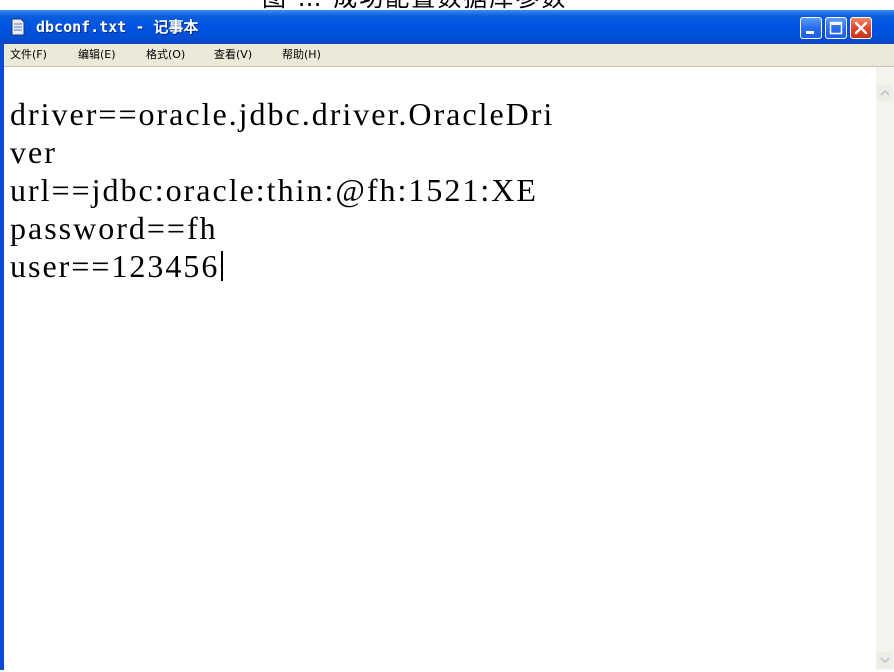  Describe the element at coordinates (165, 55) in the screenshot. I see `menu-format: 格式(O)` at that location.